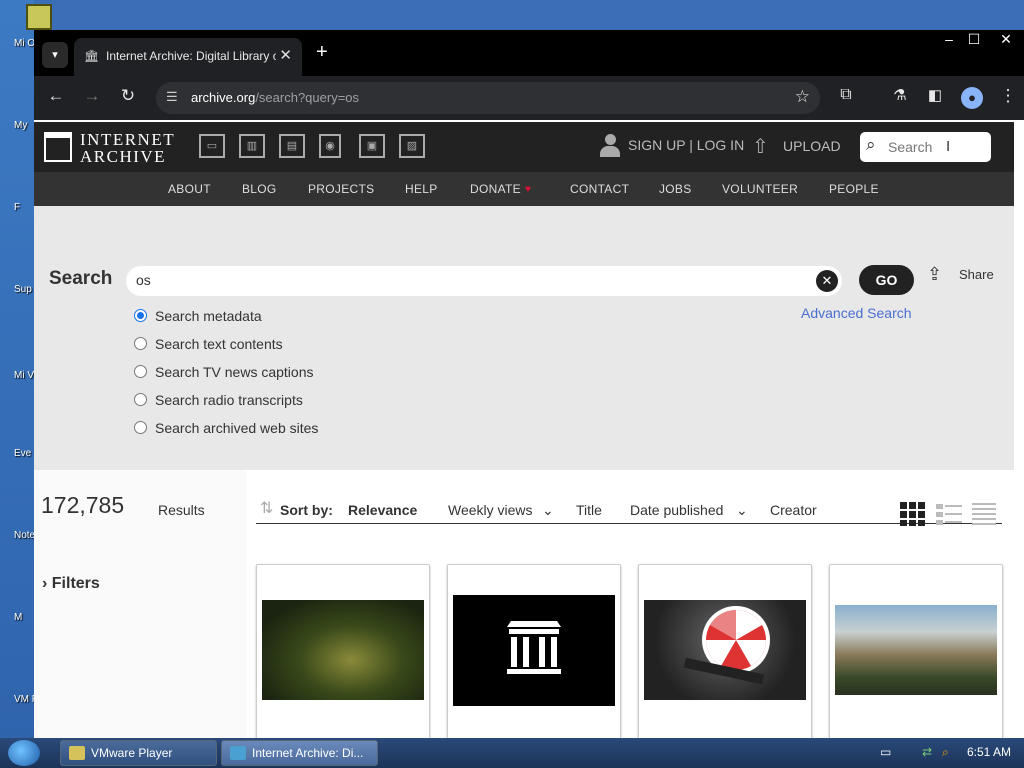 This screenshot has height=768, width=1024. I want to click on upload-link: UPLOAD, so click(812, 146).